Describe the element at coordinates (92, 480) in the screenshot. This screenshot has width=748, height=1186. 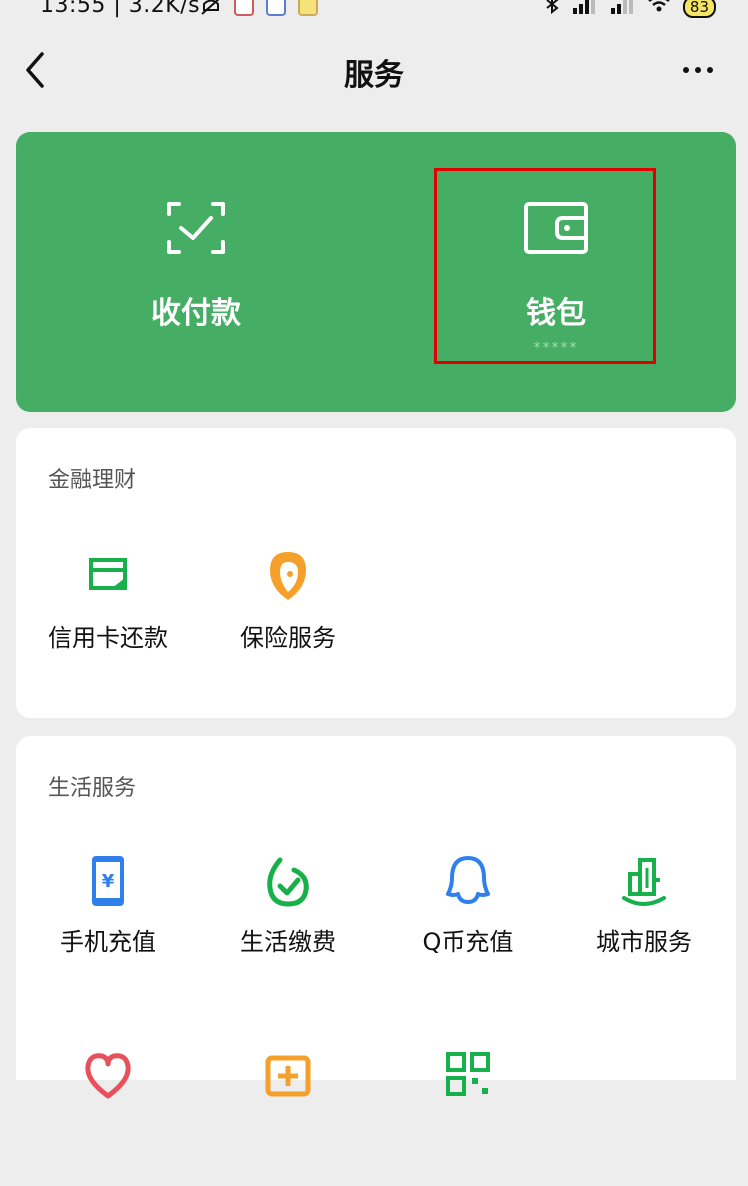
I see `finance-section-title: 金融理财` at that location.